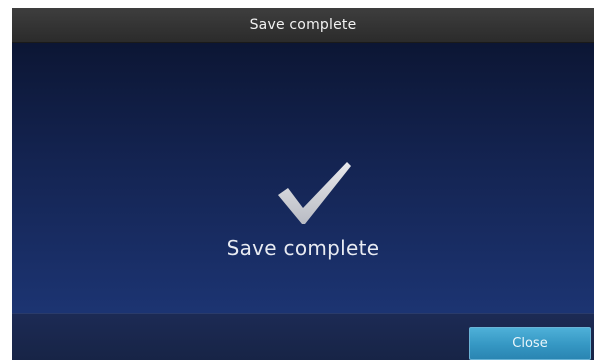 The width and height of the screenshot is (594, 360). I want to click on close-button: Close, so click(530, 343).